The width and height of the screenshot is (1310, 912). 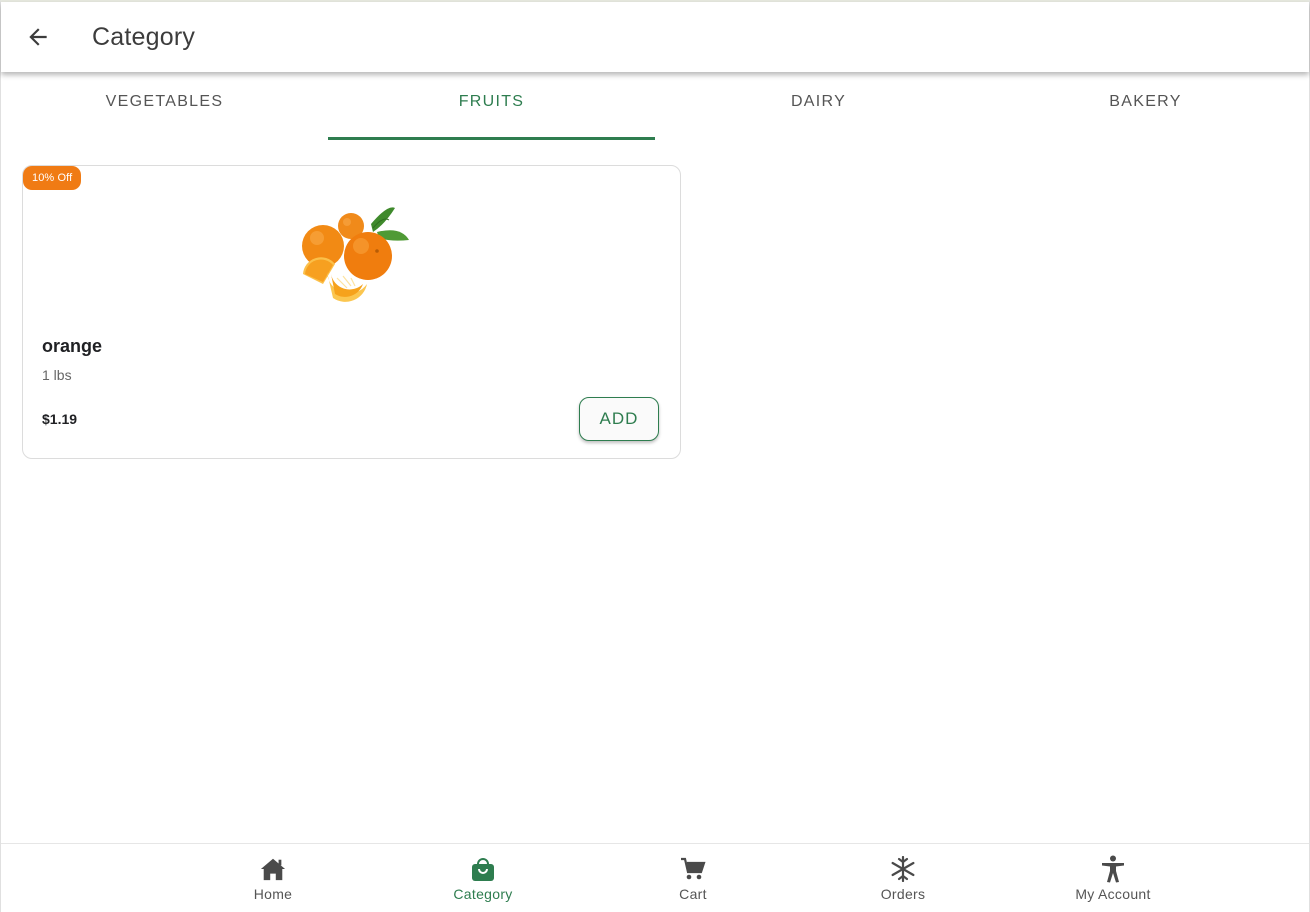 What do you see at coordinates (693, 868) in the screenshot?
I see `cart-icon` at bounding box center [693, 868].